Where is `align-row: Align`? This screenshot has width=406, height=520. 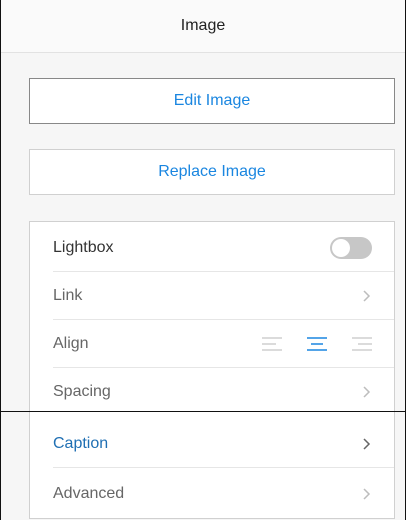 align-row: Align is located at coordinates (212, 344).